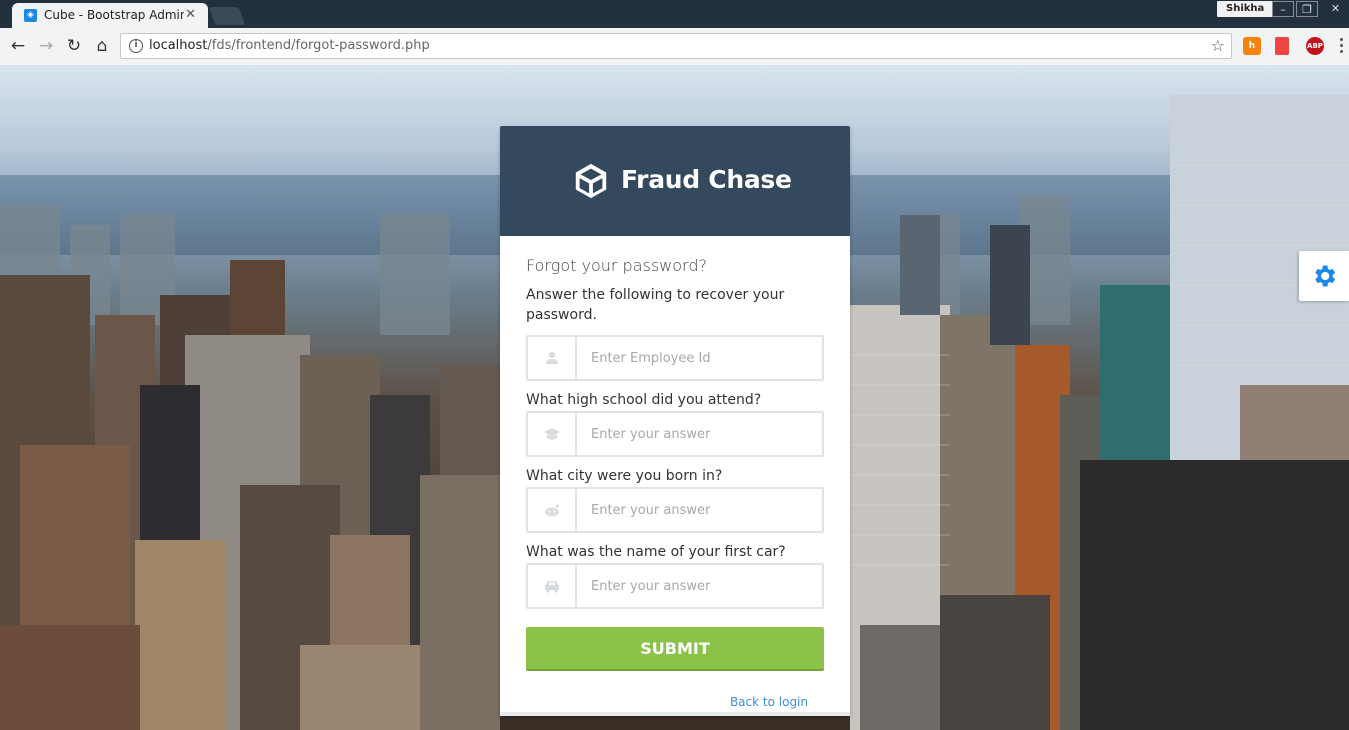  I want to click on first-car-group, so click(675, 586).